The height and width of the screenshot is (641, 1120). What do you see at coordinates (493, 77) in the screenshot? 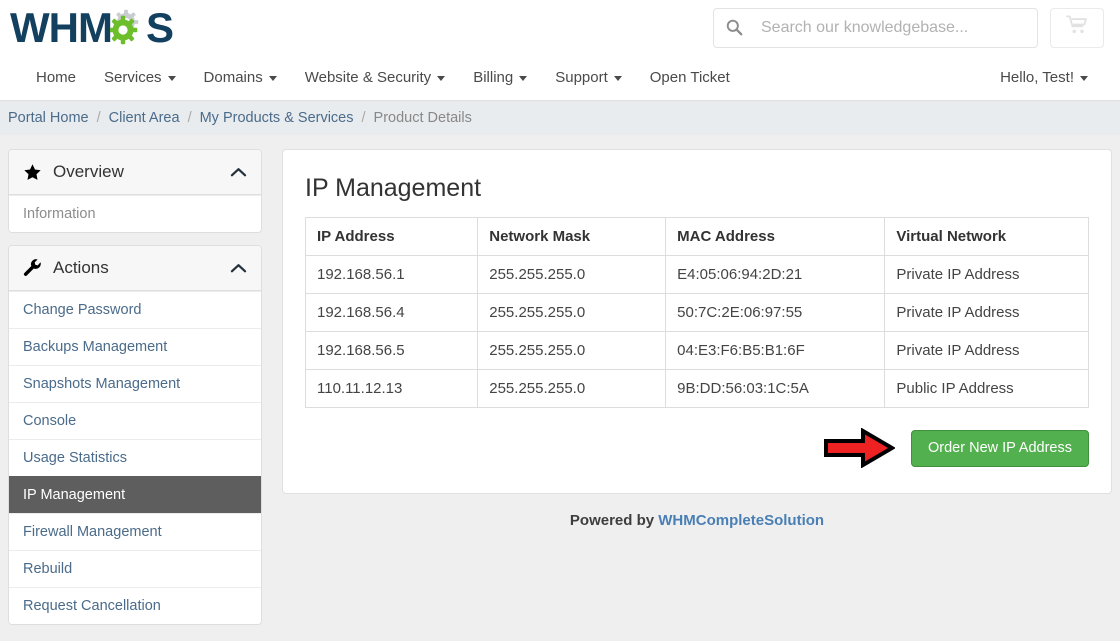
I see `nav-label: Billing` at bounding box center [493, 77].